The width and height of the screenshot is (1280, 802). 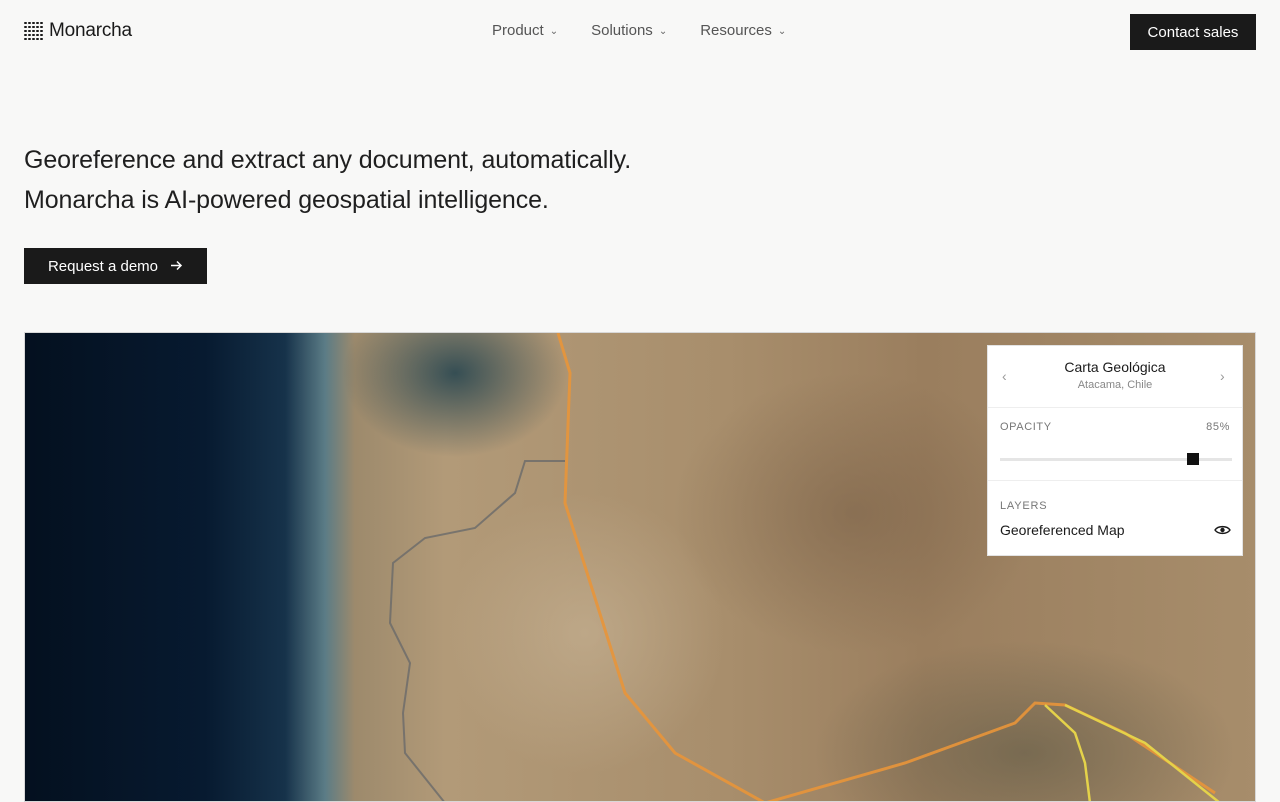 I want to click on layer-item-georeferenced-map: Georeferenced Map, so click(x=1062, y=530).